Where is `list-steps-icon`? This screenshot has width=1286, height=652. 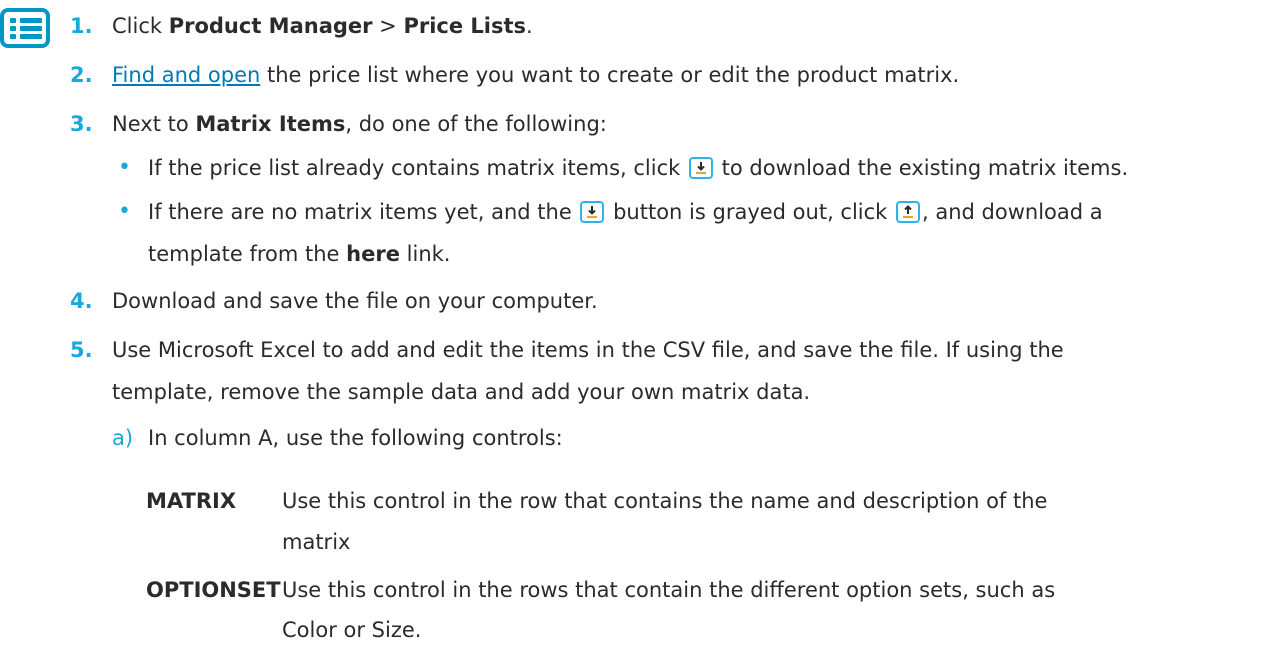 list-steps-icon is located at coordinates (25, 28).